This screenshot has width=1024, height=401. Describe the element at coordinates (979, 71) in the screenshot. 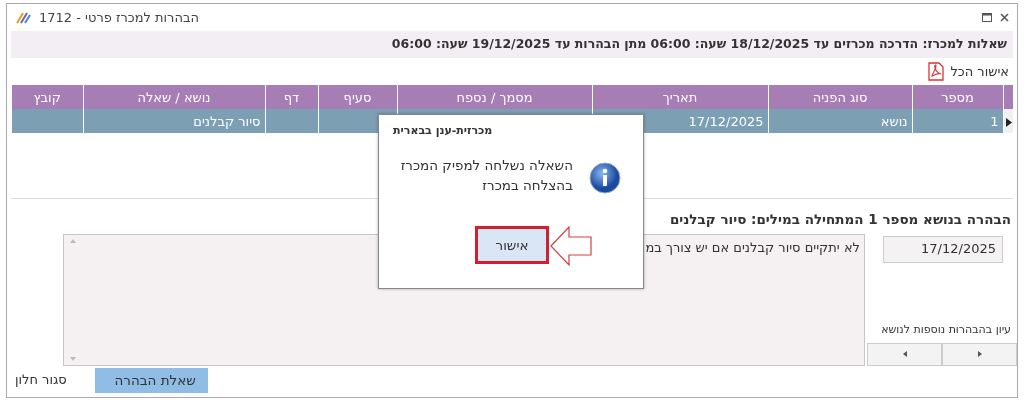

I see `approve-all-button: אישור הכל` at that location.